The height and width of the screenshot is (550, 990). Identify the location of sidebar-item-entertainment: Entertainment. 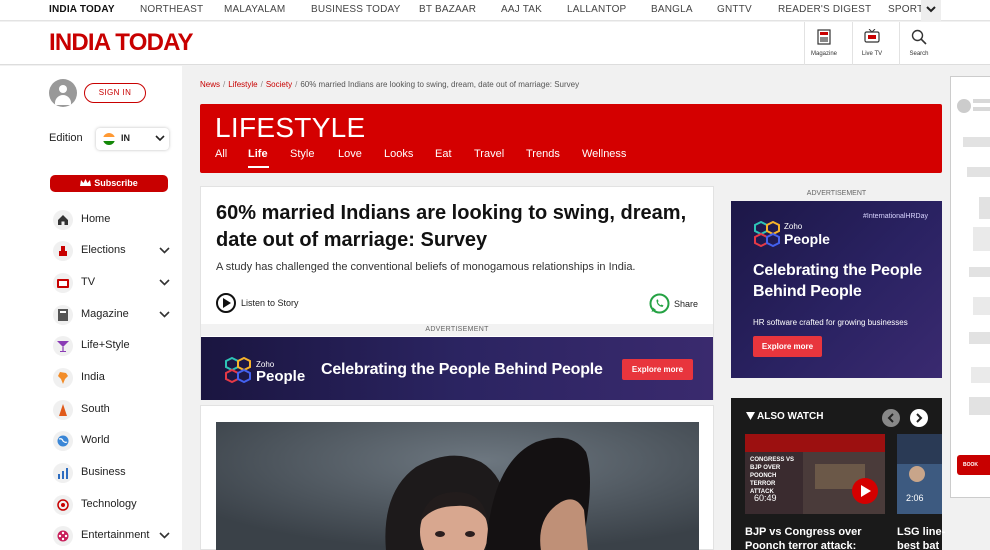
(115, 536).